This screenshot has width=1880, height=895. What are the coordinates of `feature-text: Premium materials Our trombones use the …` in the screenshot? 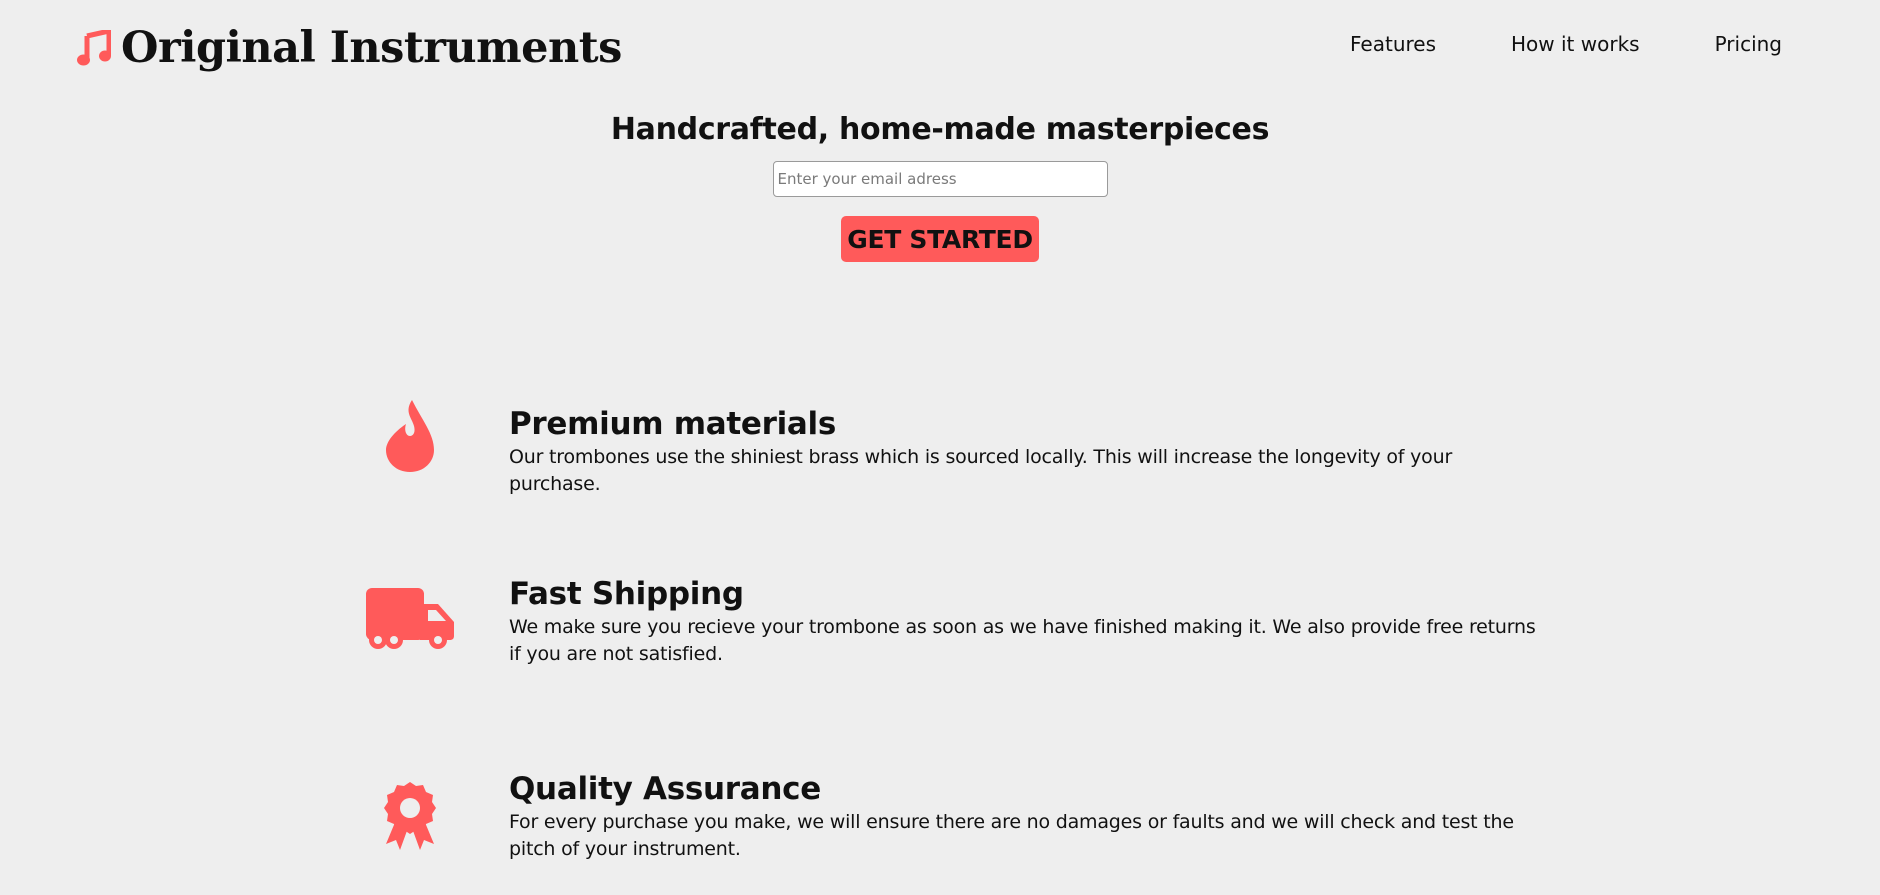 It's located at (1029, 452).